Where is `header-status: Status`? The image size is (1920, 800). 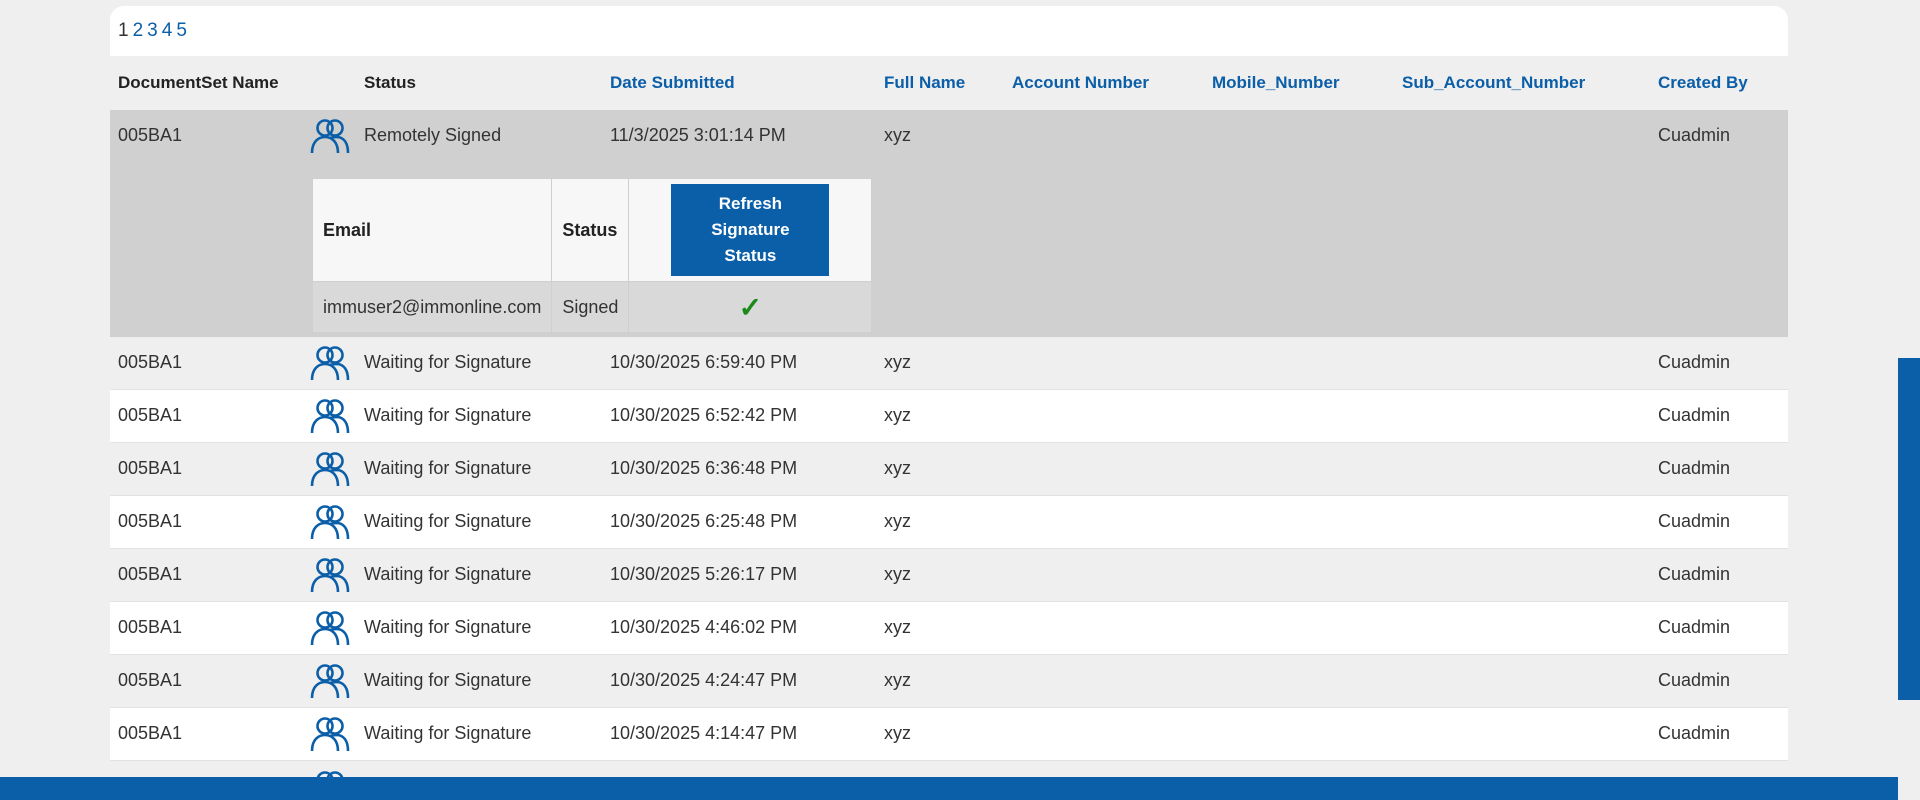 header-status: Status is located at coordinates (390, 82).